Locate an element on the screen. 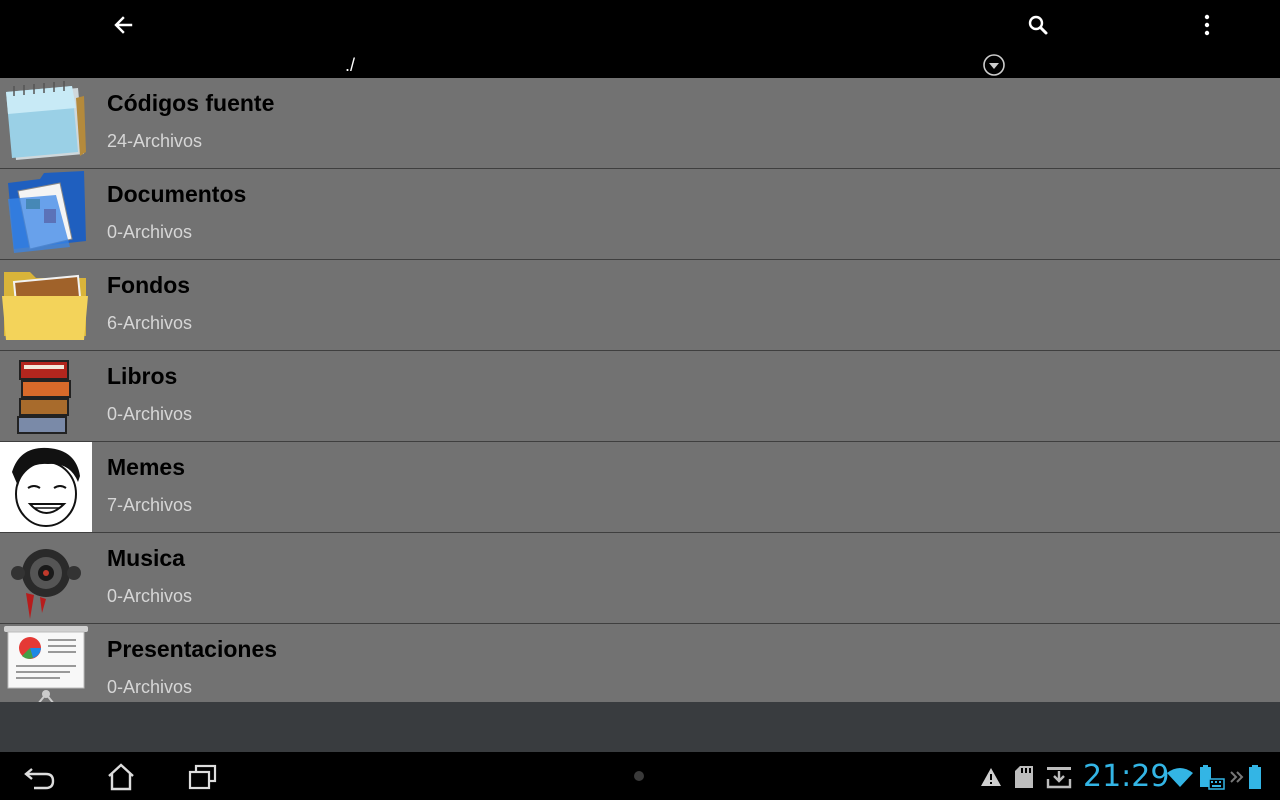  folder-name: Códigos fuente is located at coordinates (191, 103).